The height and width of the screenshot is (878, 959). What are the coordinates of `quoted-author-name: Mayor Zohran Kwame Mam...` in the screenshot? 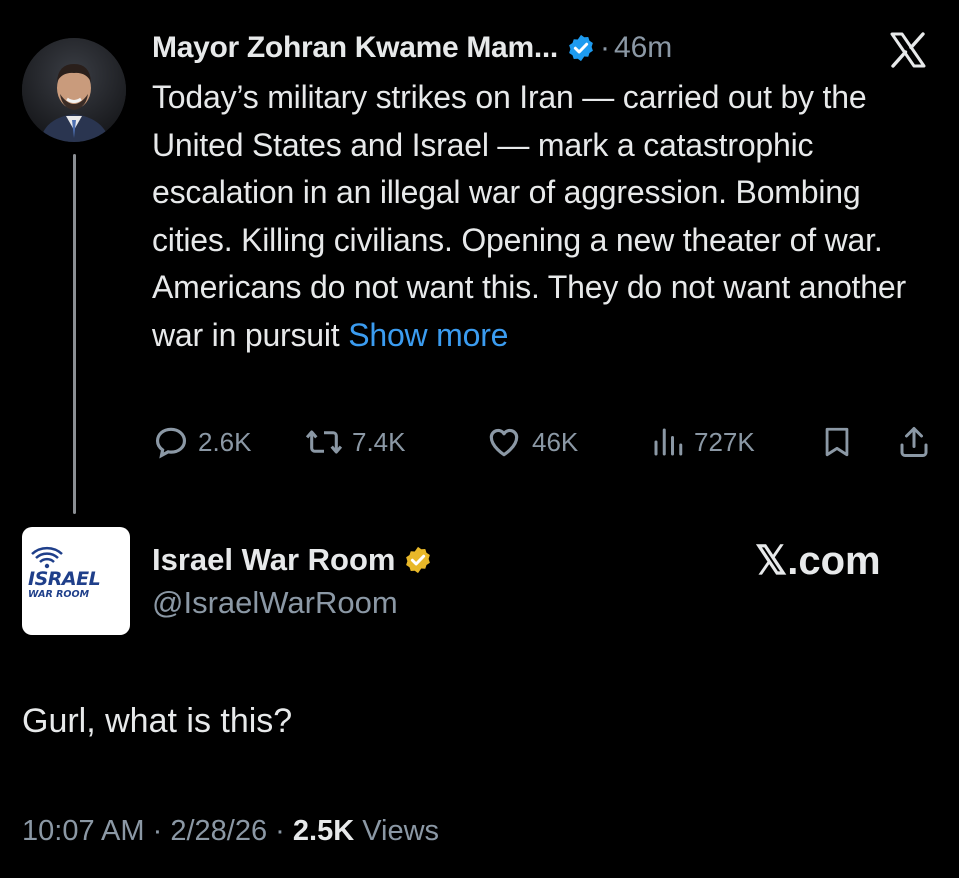 It's located at (355, 48).